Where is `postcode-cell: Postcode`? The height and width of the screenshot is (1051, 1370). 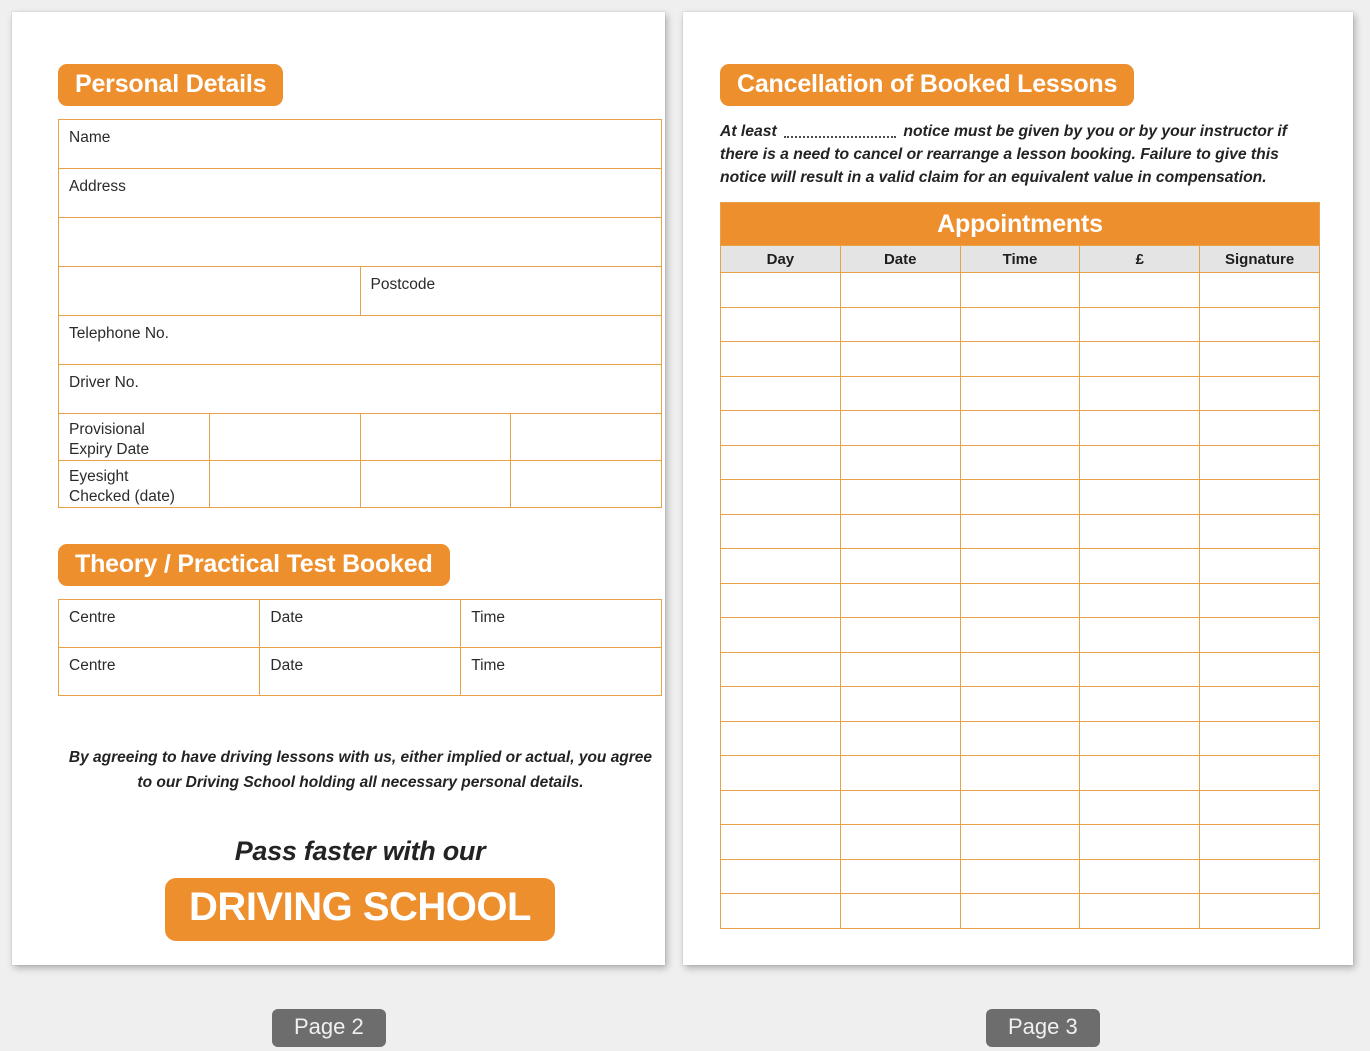
postcode-cell: Postcode is located at coordinates (510, 291).